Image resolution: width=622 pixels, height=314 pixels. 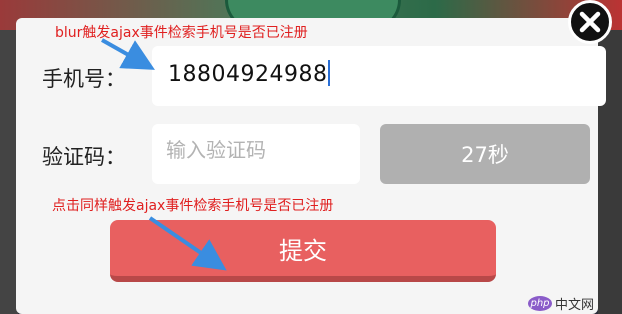 I want to click on phone-value: 18804924988, so click(x=248, y=74).